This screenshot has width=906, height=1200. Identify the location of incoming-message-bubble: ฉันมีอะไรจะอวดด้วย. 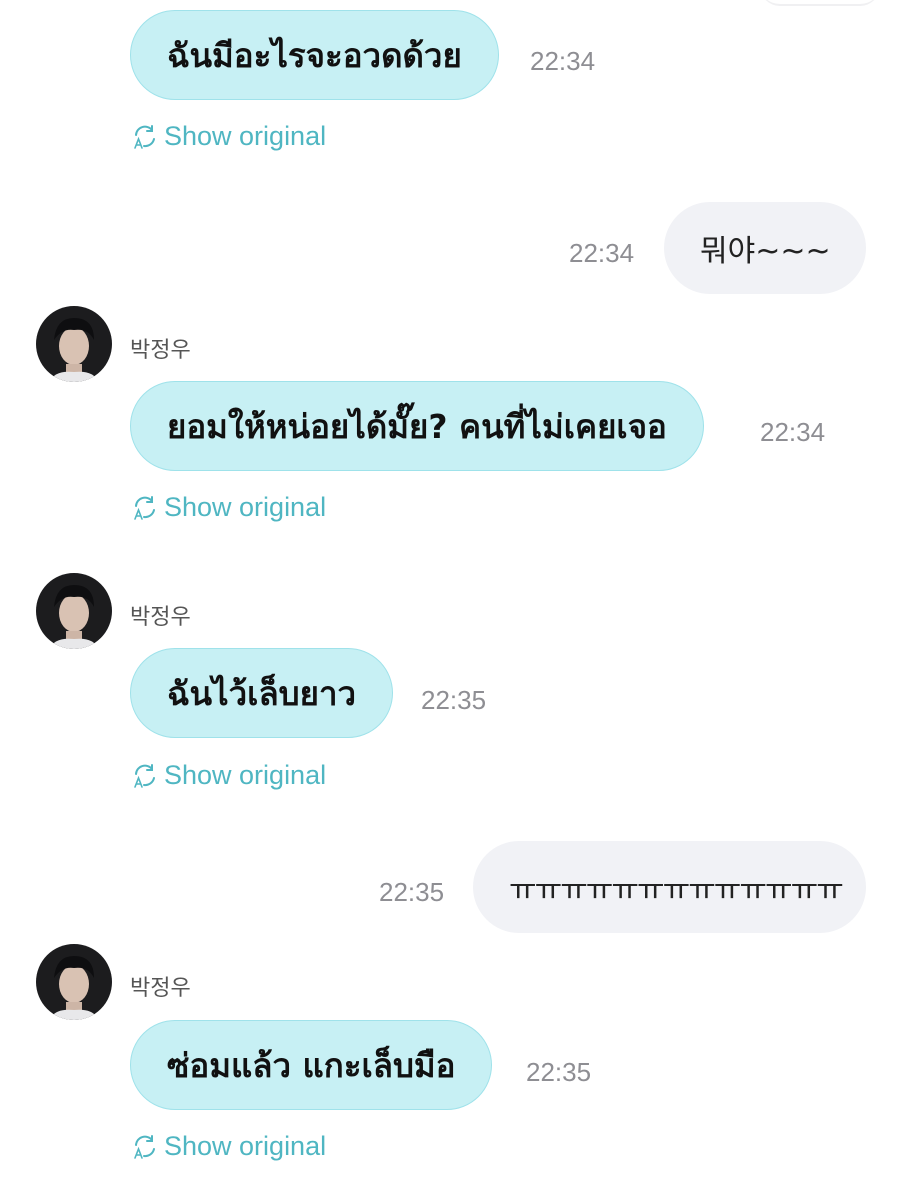
(314, 55).